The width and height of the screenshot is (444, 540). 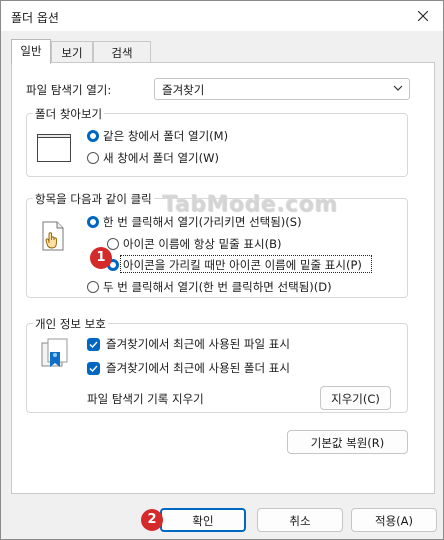 I want to click on single-click-radio: 한 번 클릭해서 열기(가리키면 선택됨)(S), so click(x=194, y=222).